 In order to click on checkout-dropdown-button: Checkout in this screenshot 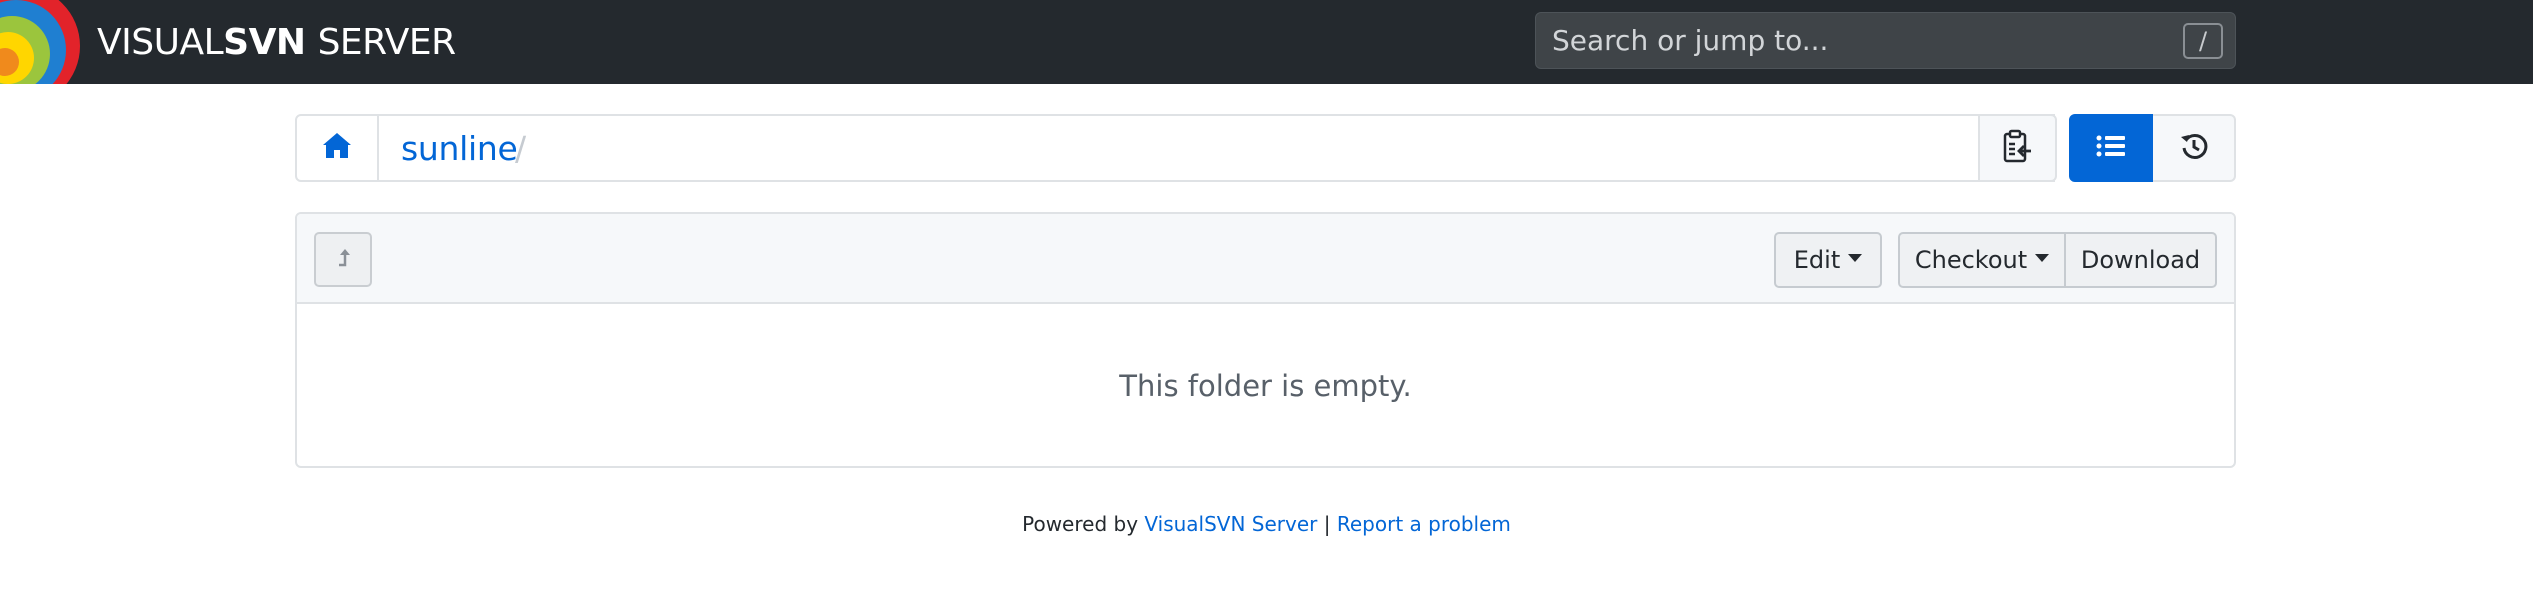, I will do `click(1982, 260)`.